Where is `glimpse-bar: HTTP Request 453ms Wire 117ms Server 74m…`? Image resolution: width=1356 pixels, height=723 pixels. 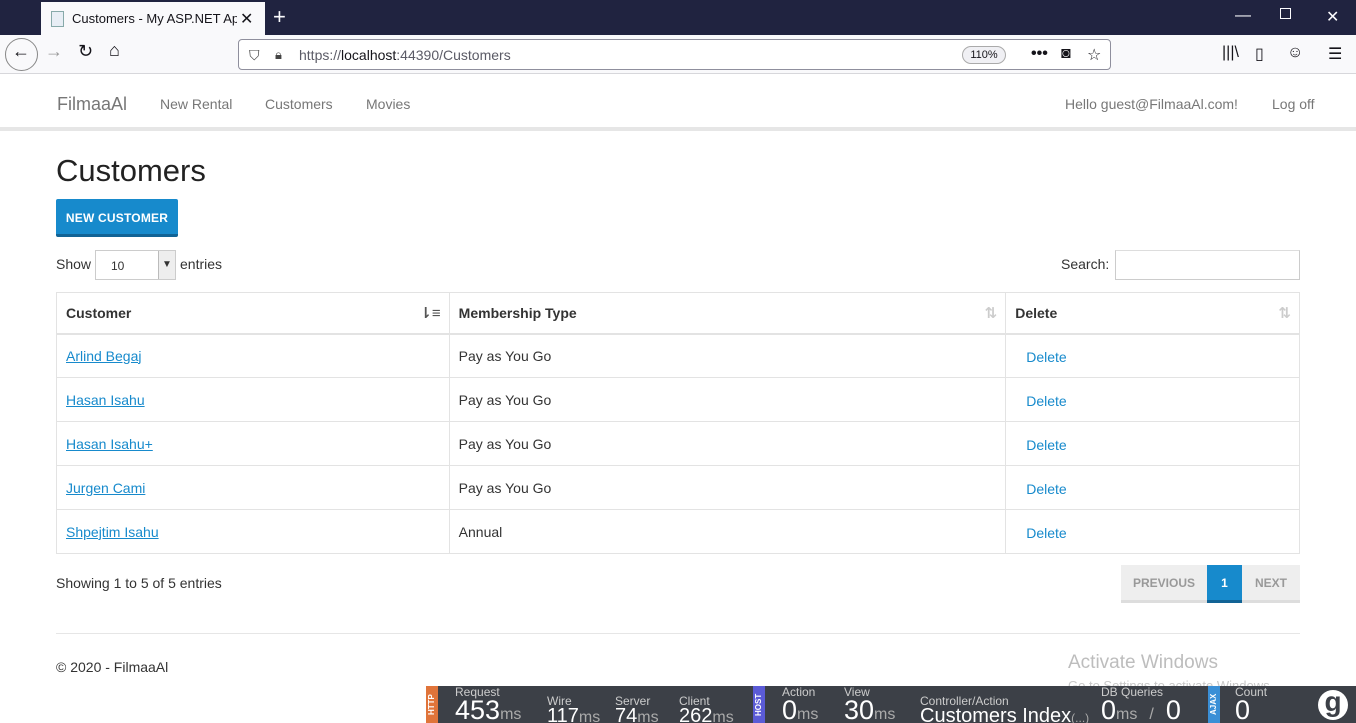 glimpse-bar: HTTP Request 453ms Wire 117ms Server 74m… is located at coordinates (891, 704).